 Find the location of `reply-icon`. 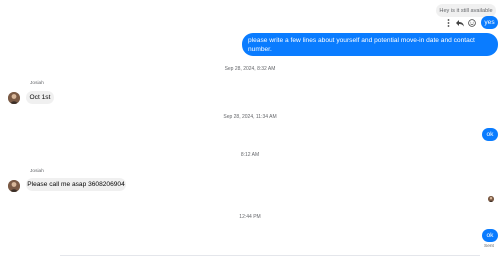

reply-icon is located at coordinates (460, 23).